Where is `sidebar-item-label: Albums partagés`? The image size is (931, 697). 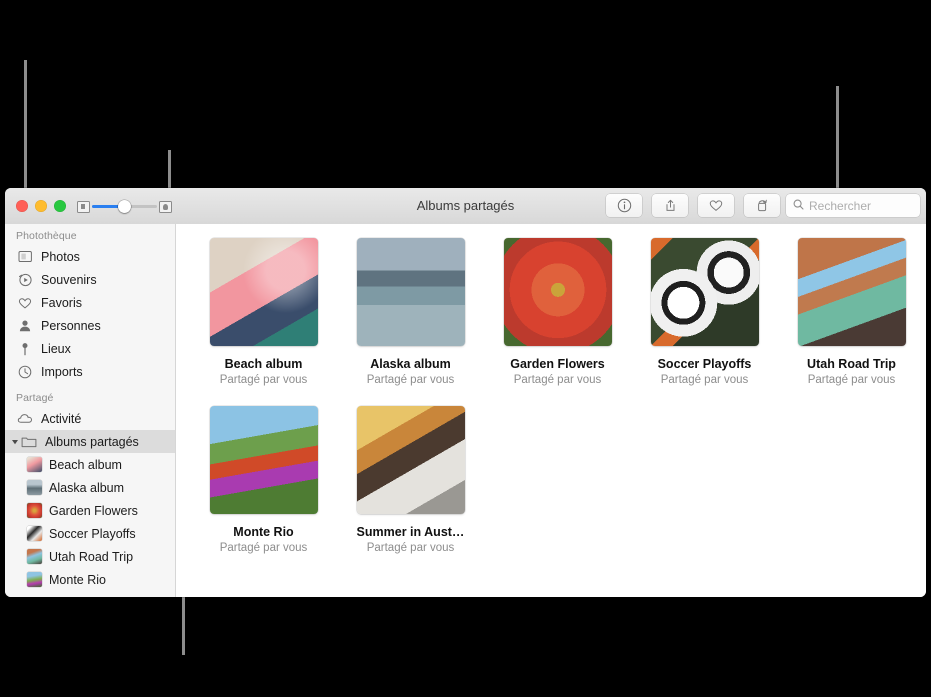
sidebar-item-label: Albums partagés is located at coordinates (92, 441).